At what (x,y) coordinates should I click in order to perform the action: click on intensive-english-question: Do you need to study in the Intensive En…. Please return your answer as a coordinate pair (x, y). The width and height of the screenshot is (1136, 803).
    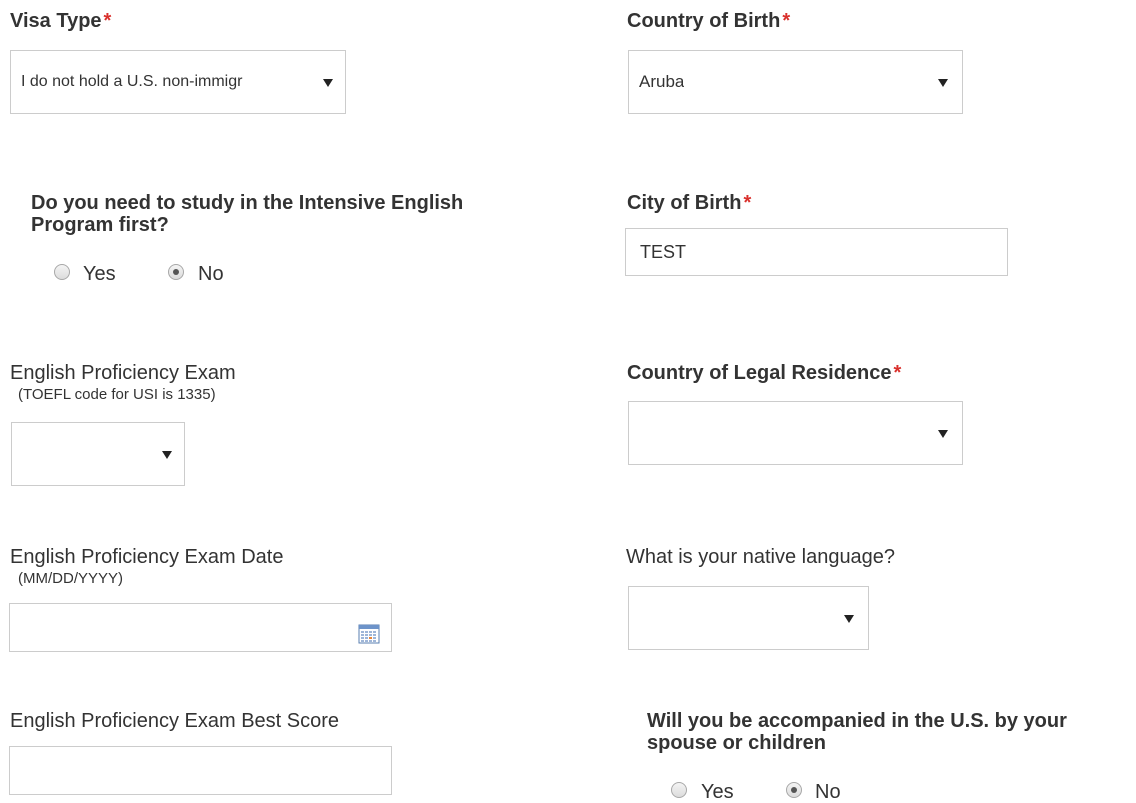
    Looking at the image, I should click on (247, 214).